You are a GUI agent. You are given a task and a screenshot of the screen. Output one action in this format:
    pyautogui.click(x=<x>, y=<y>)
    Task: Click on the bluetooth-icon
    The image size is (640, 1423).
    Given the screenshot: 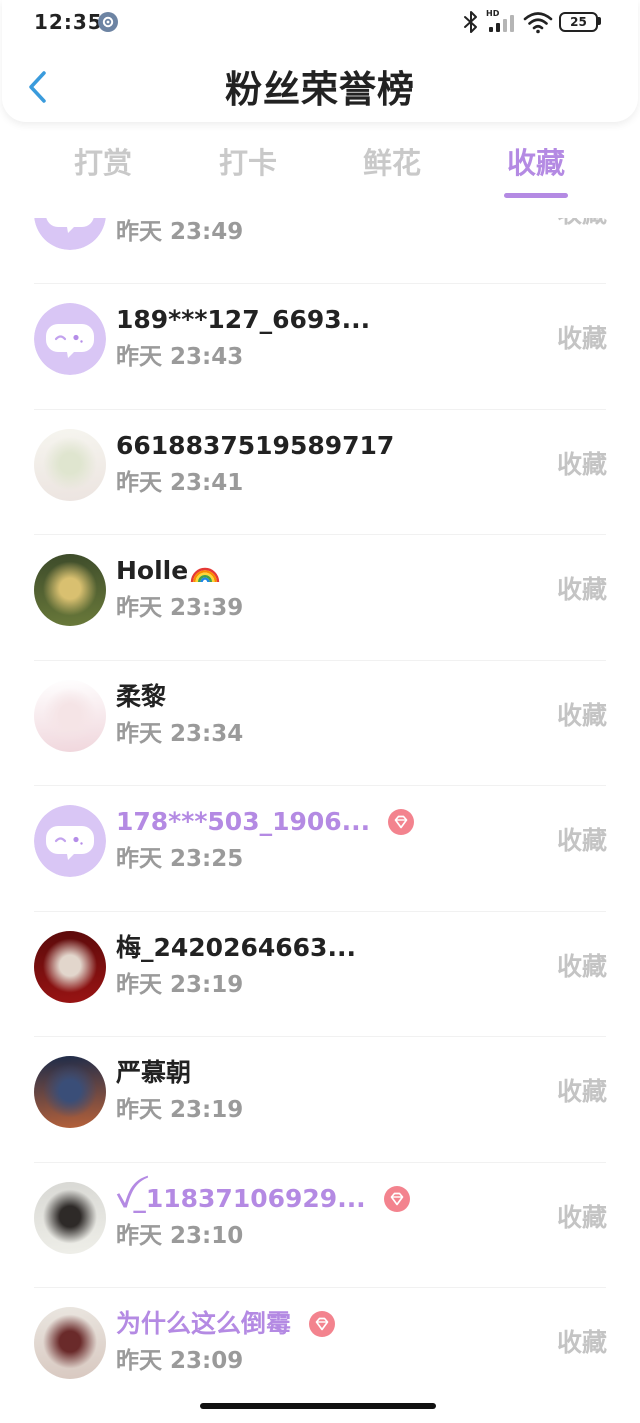 What is the action you would take?
    pyautogui.click(x=471, y=22)
    